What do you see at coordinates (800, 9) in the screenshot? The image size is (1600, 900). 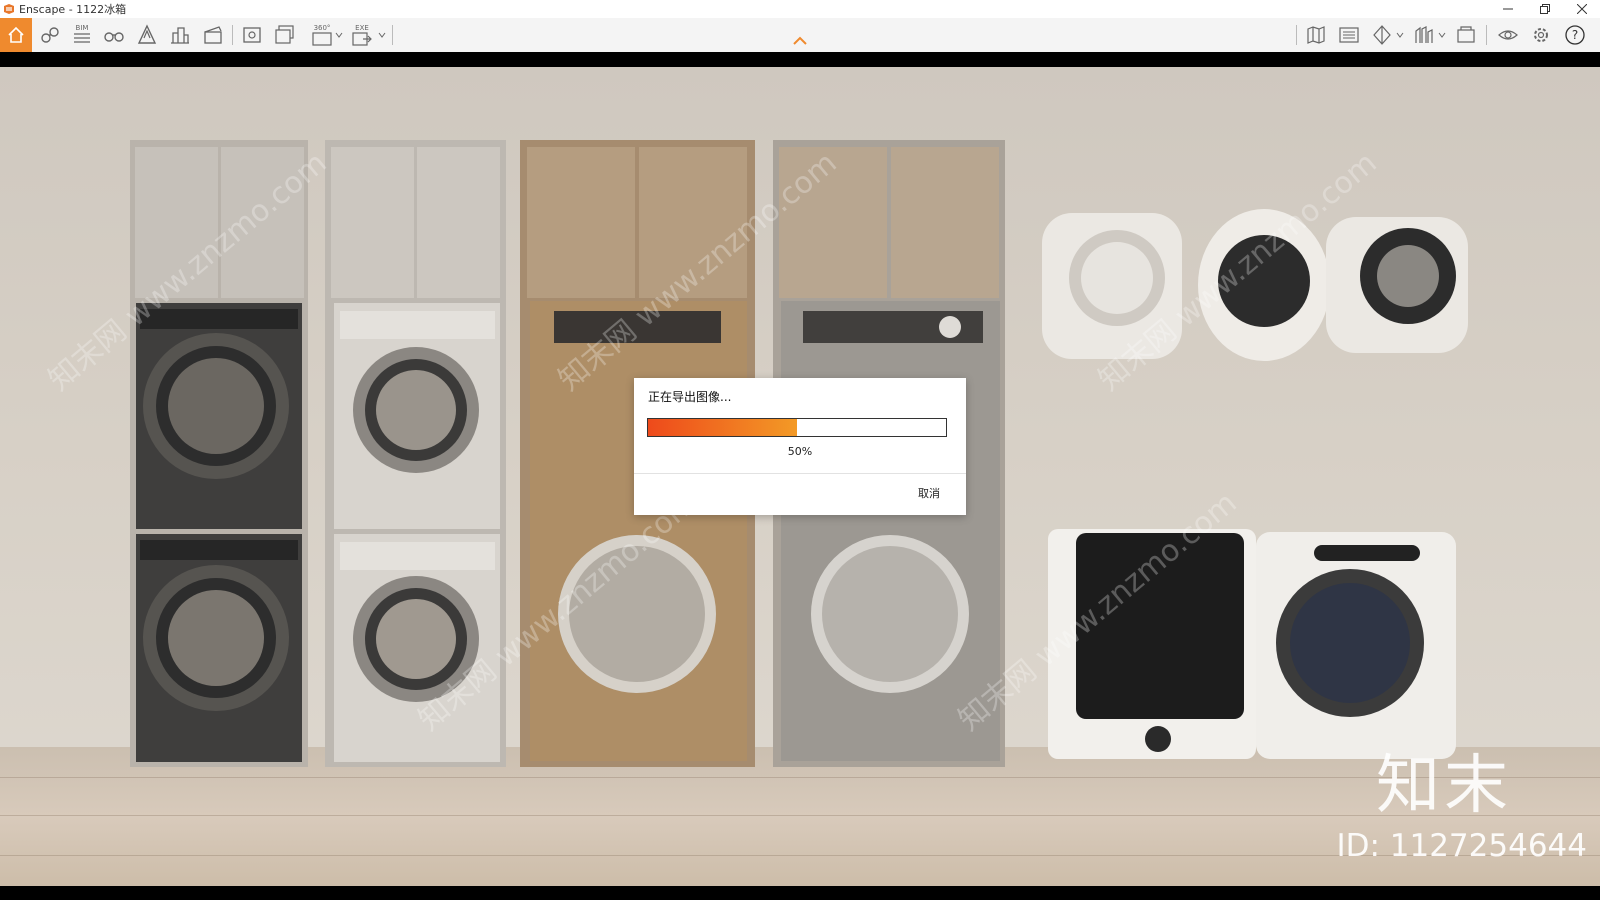 I see `title-bar: Enscape - 1122冰箱` at bounding box center [800, 9].